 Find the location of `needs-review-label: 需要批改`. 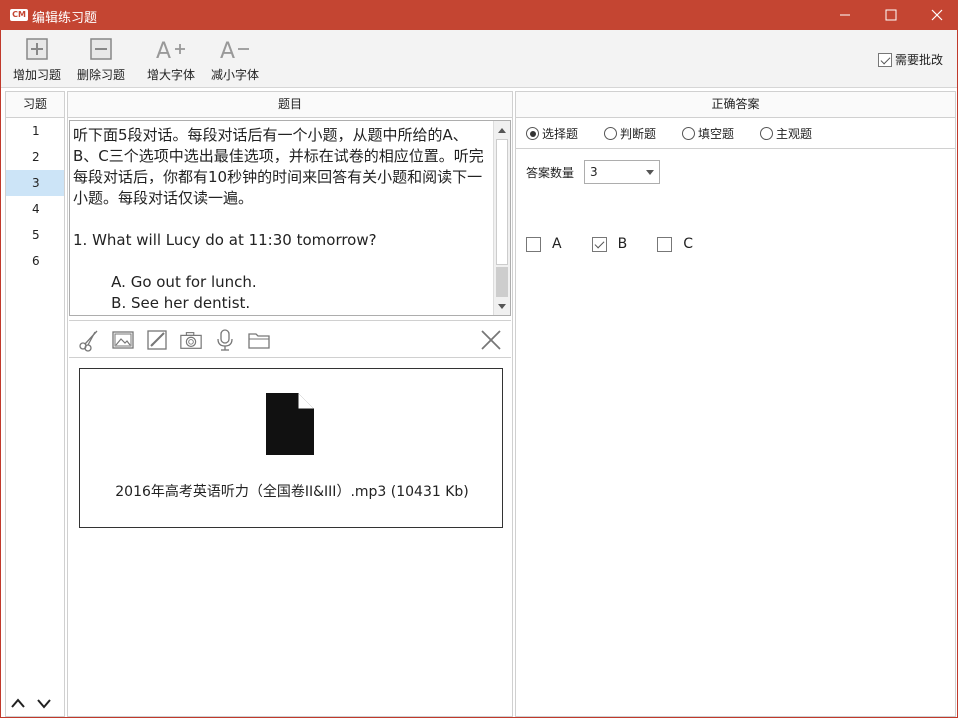

needs-review-label: 需要批改 is located at coordinates (918, 60).